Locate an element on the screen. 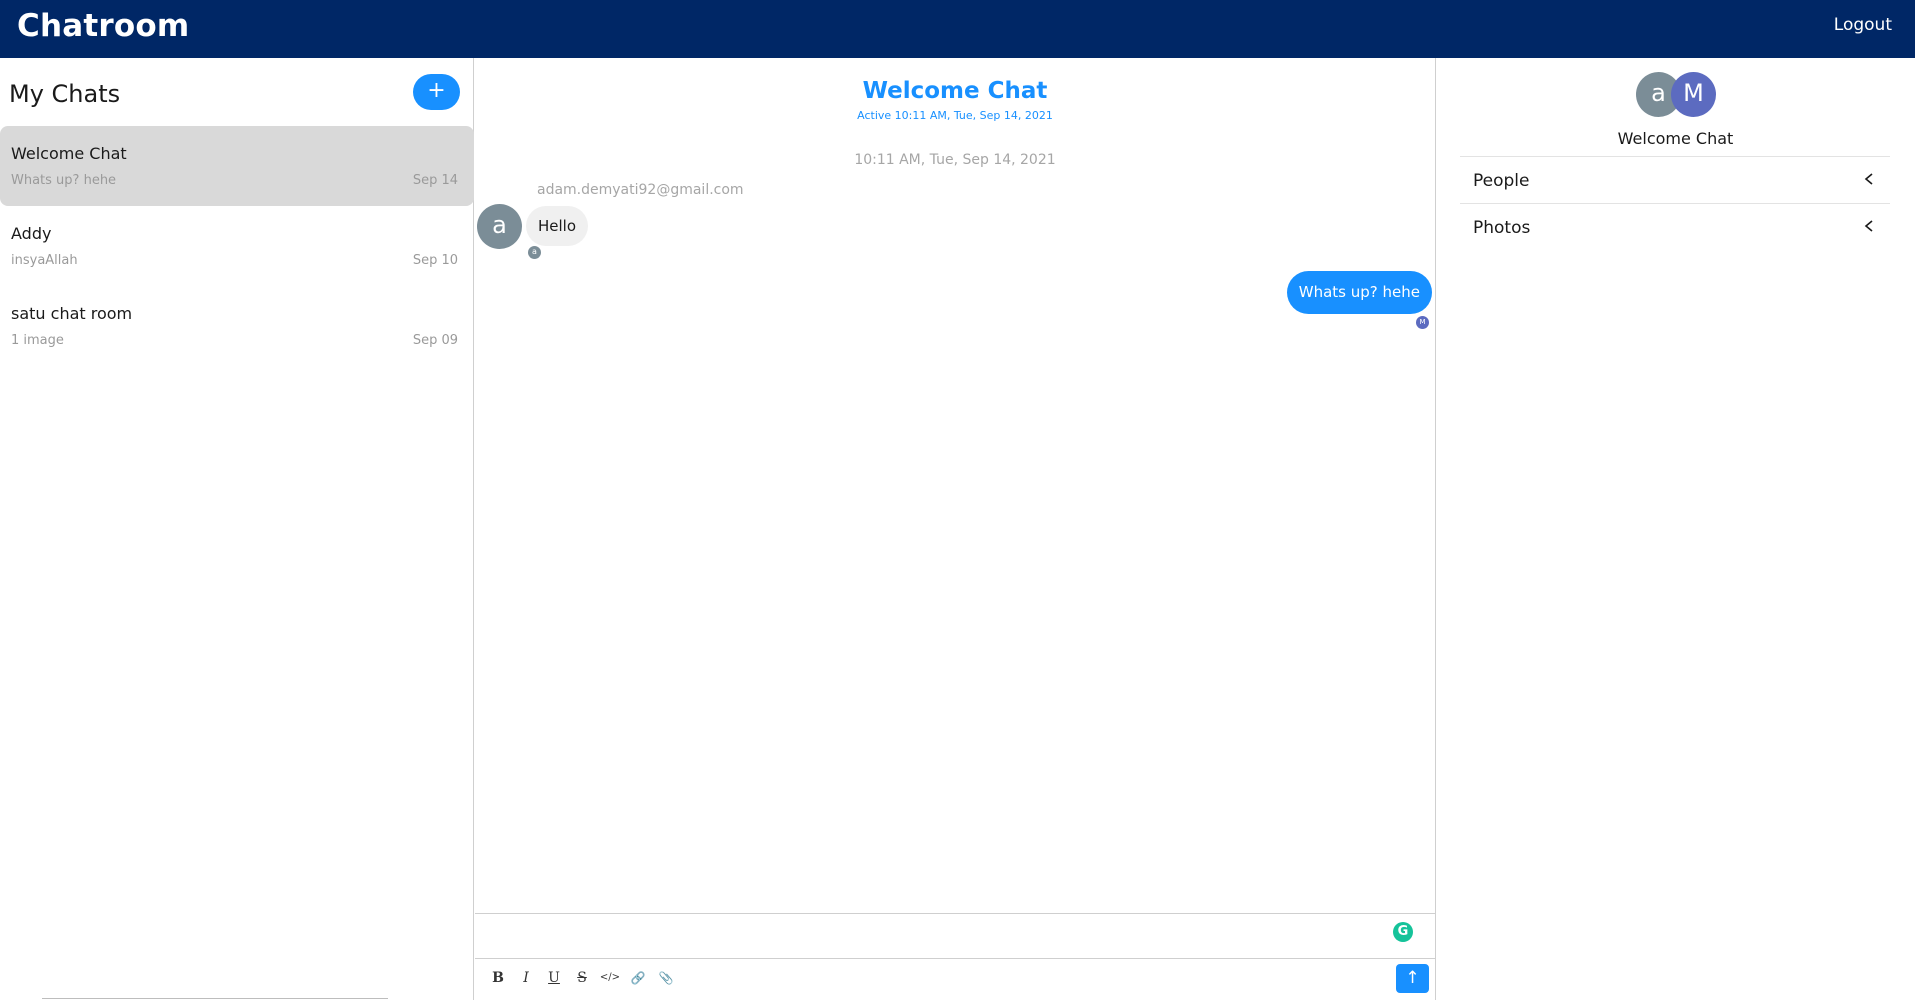  section-label: People is located at coordinates (1501, 181).